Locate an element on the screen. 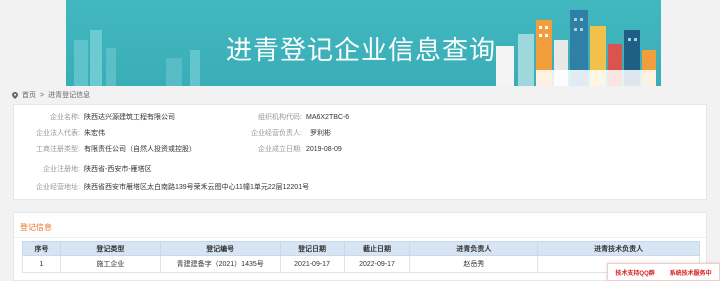 This screenshot has width=720, height=281. manager-value: 罗利彬 is located at coordinates (320, 133).